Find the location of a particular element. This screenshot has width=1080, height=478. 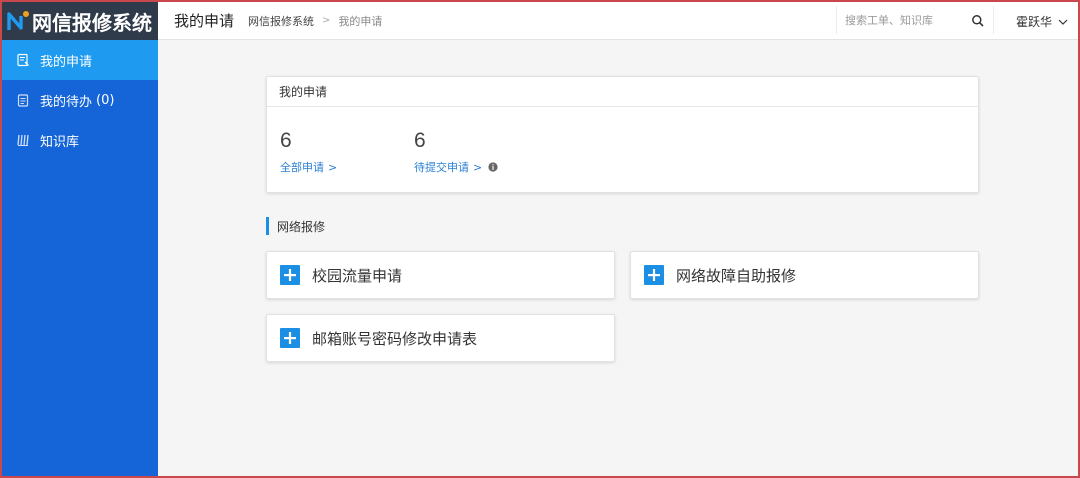

card-email-password-change: 邮箱账号密码修改申请表 is located at coordinates (440, 338).